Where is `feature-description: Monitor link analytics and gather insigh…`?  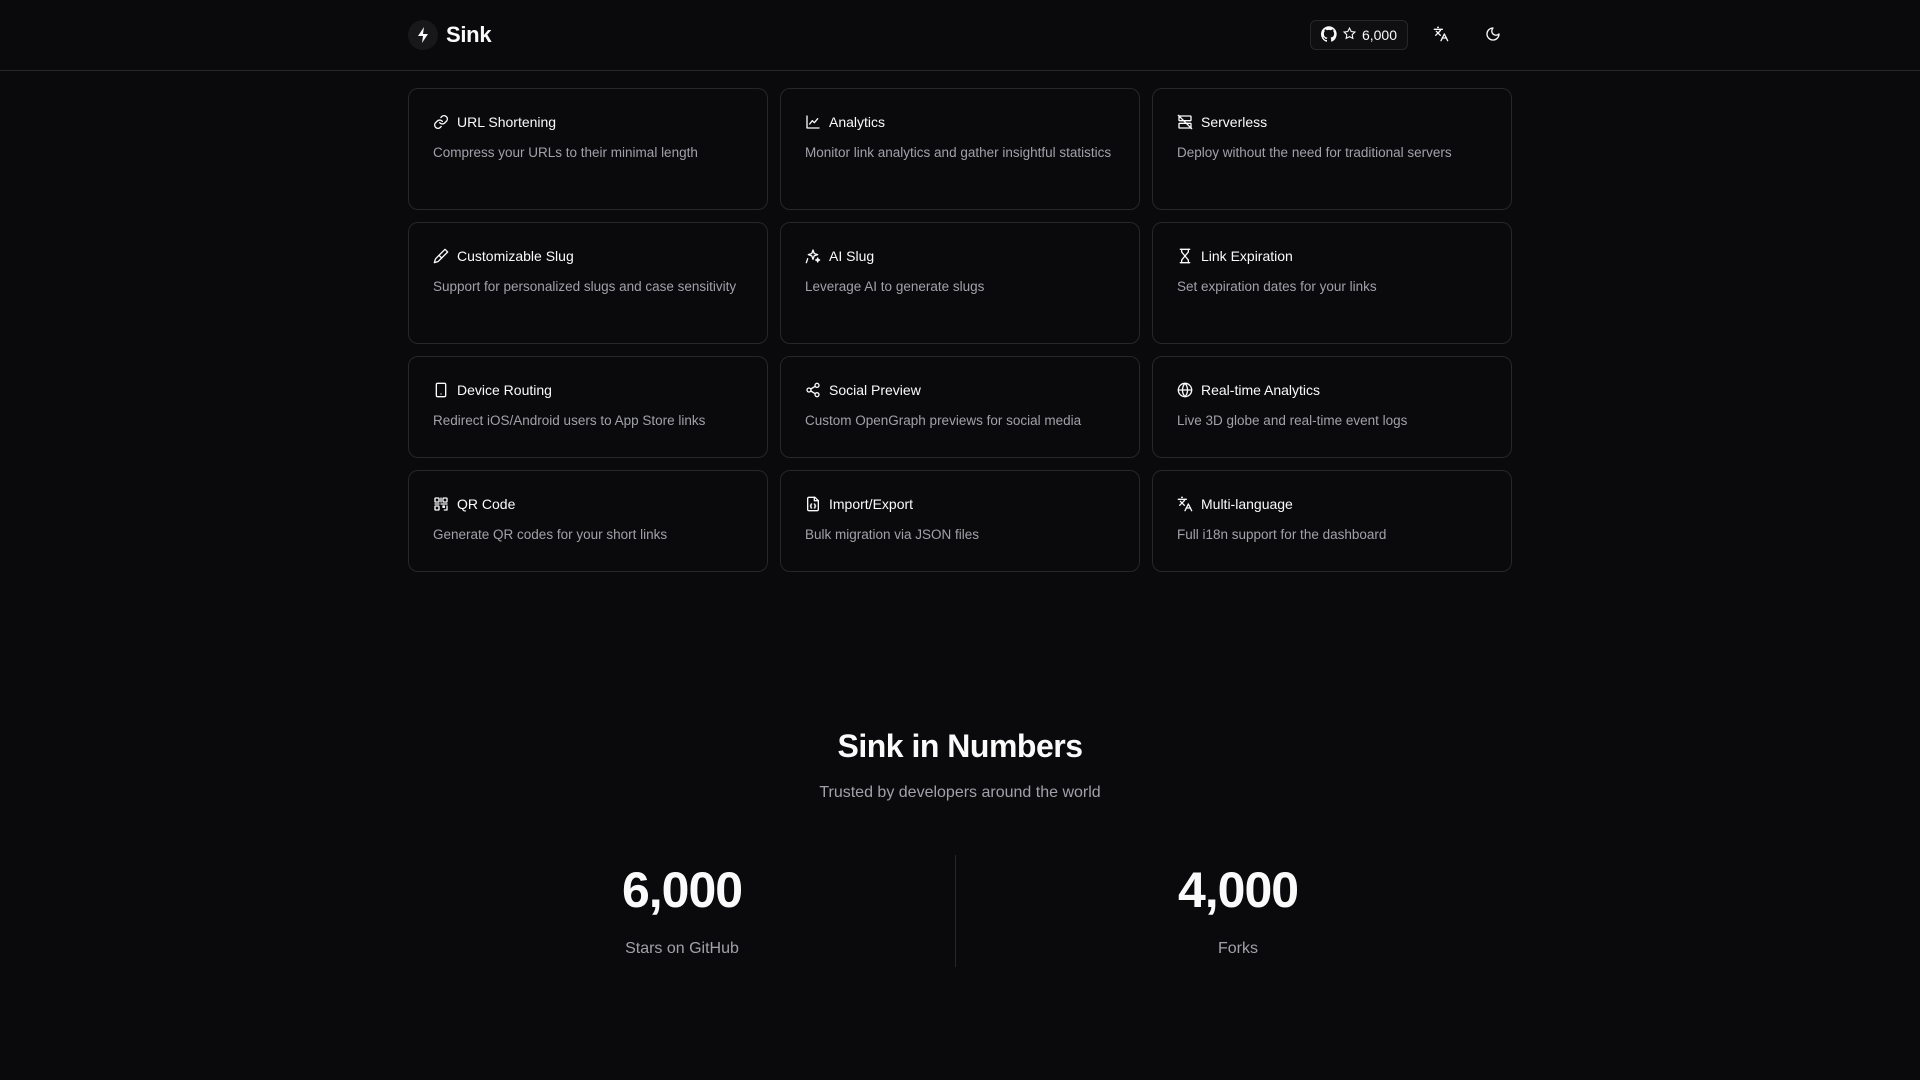
feature-description: Monitor link analytics and gather insigh… is located at coordinates (958, 152).